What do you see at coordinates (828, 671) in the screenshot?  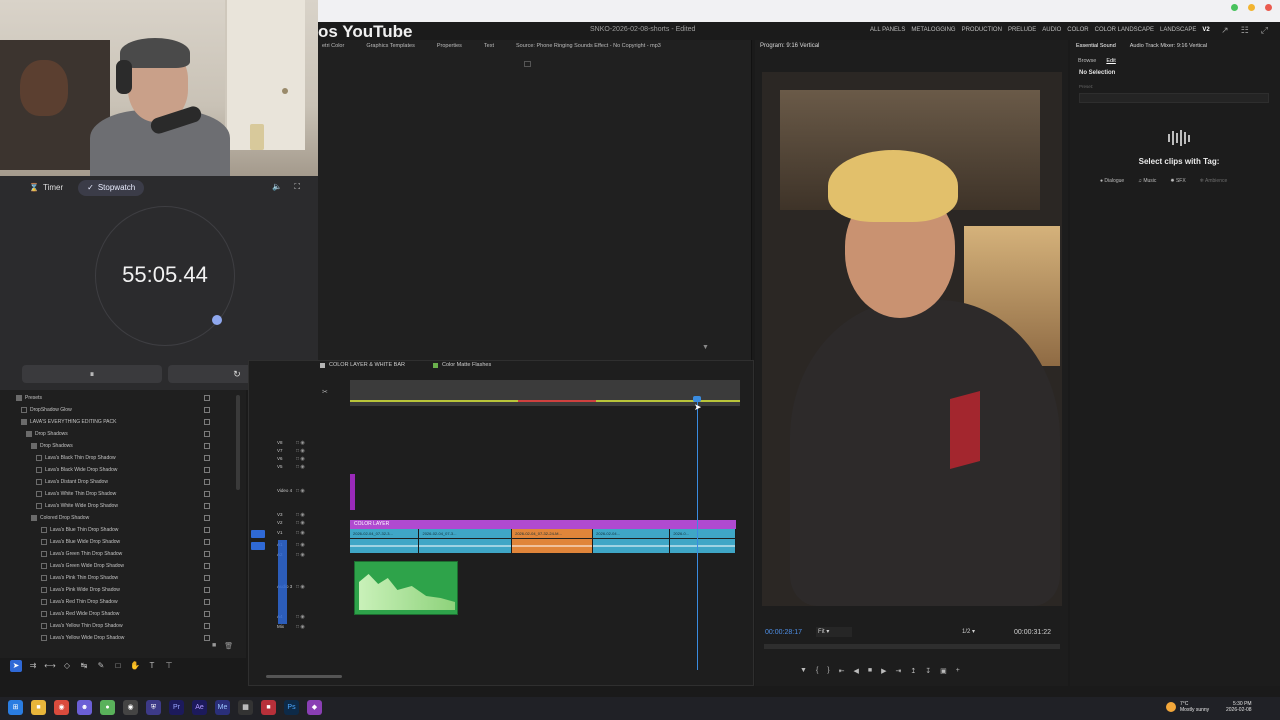 I see `out-point-icon: }` at bounding box center [828, 671].